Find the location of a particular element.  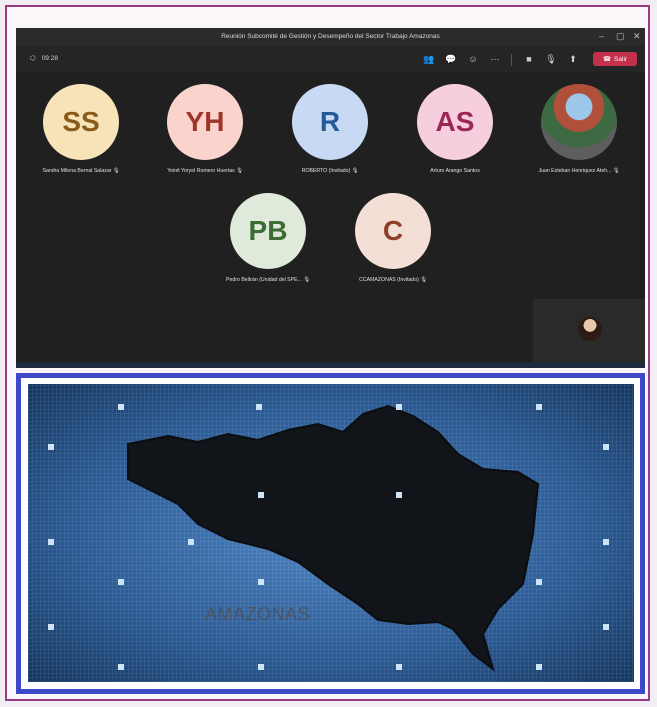

leave-label: Salir is located at coordinates (621, 59).